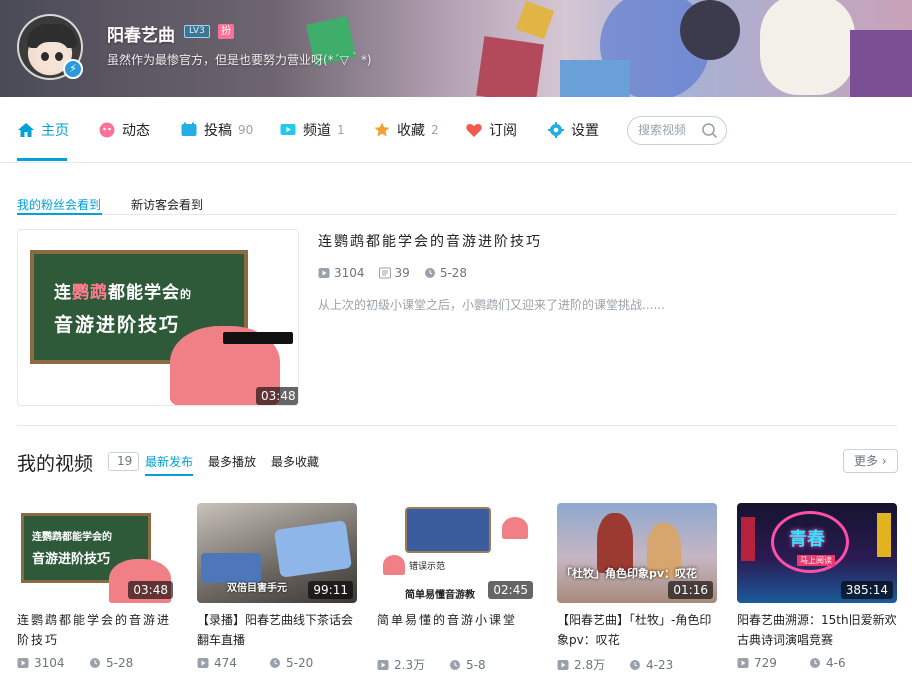  I want to click on video-thumbnail: 连鹦鹉都能学会的 音游进阶技巧 03:48, so click(97, 553).